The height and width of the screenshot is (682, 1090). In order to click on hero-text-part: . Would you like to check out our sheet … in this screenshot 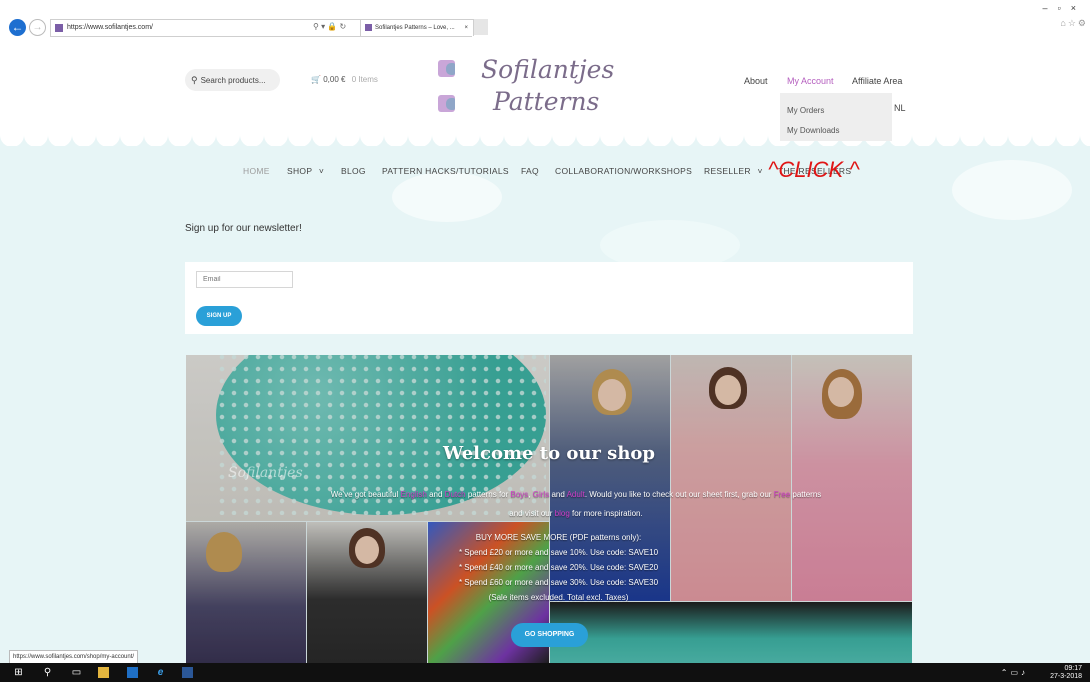, I will do `click(678, 494)`.